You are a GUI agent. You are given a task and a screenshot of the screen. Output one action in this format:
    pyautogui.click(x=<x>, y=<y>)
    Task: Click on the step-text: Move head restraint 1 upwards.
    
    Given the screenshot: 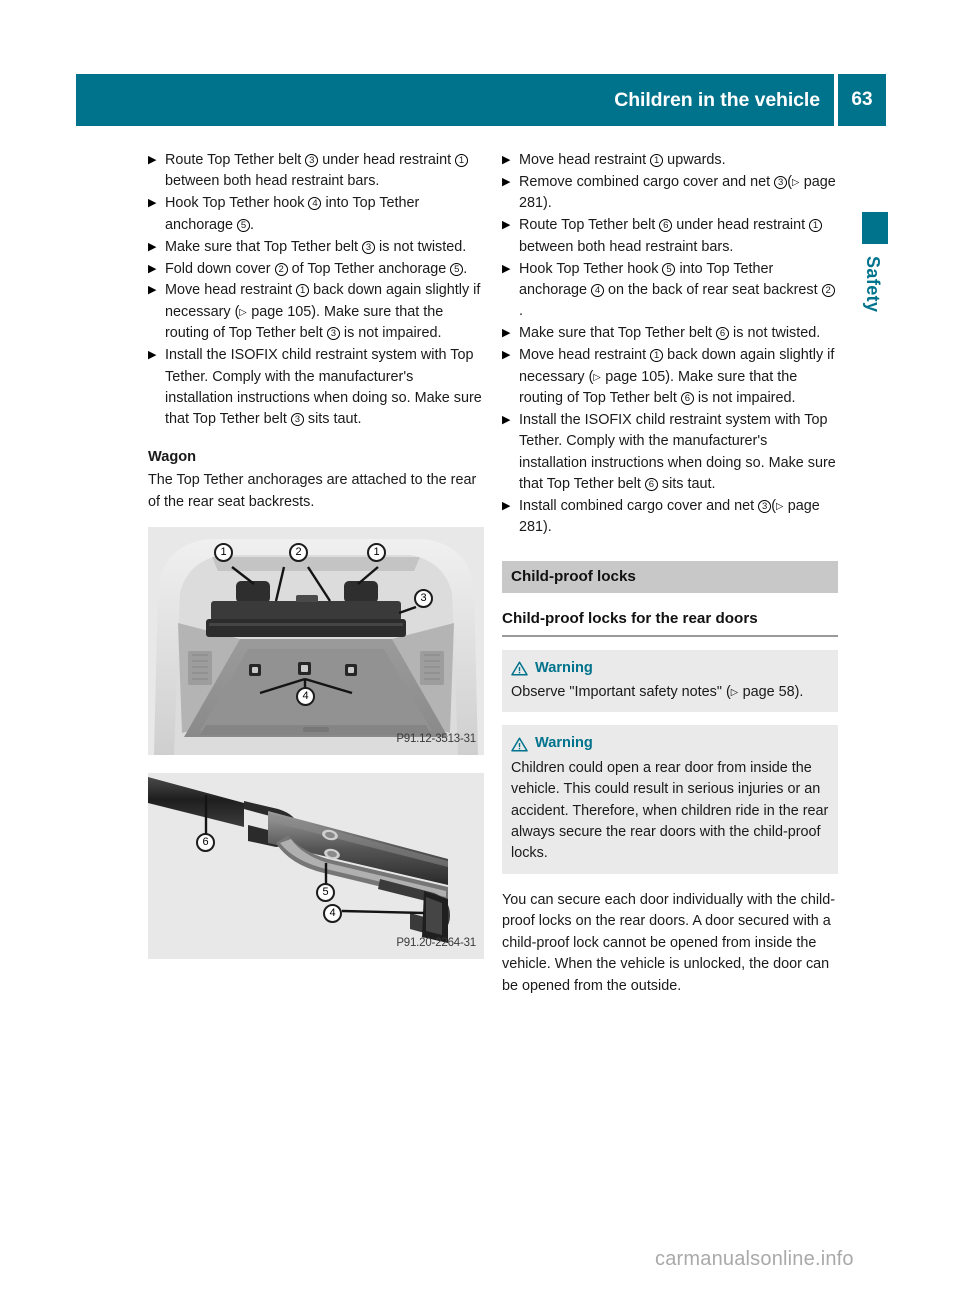 What is the action you would take?
    pyautogui.click(x=622, y=160)
    